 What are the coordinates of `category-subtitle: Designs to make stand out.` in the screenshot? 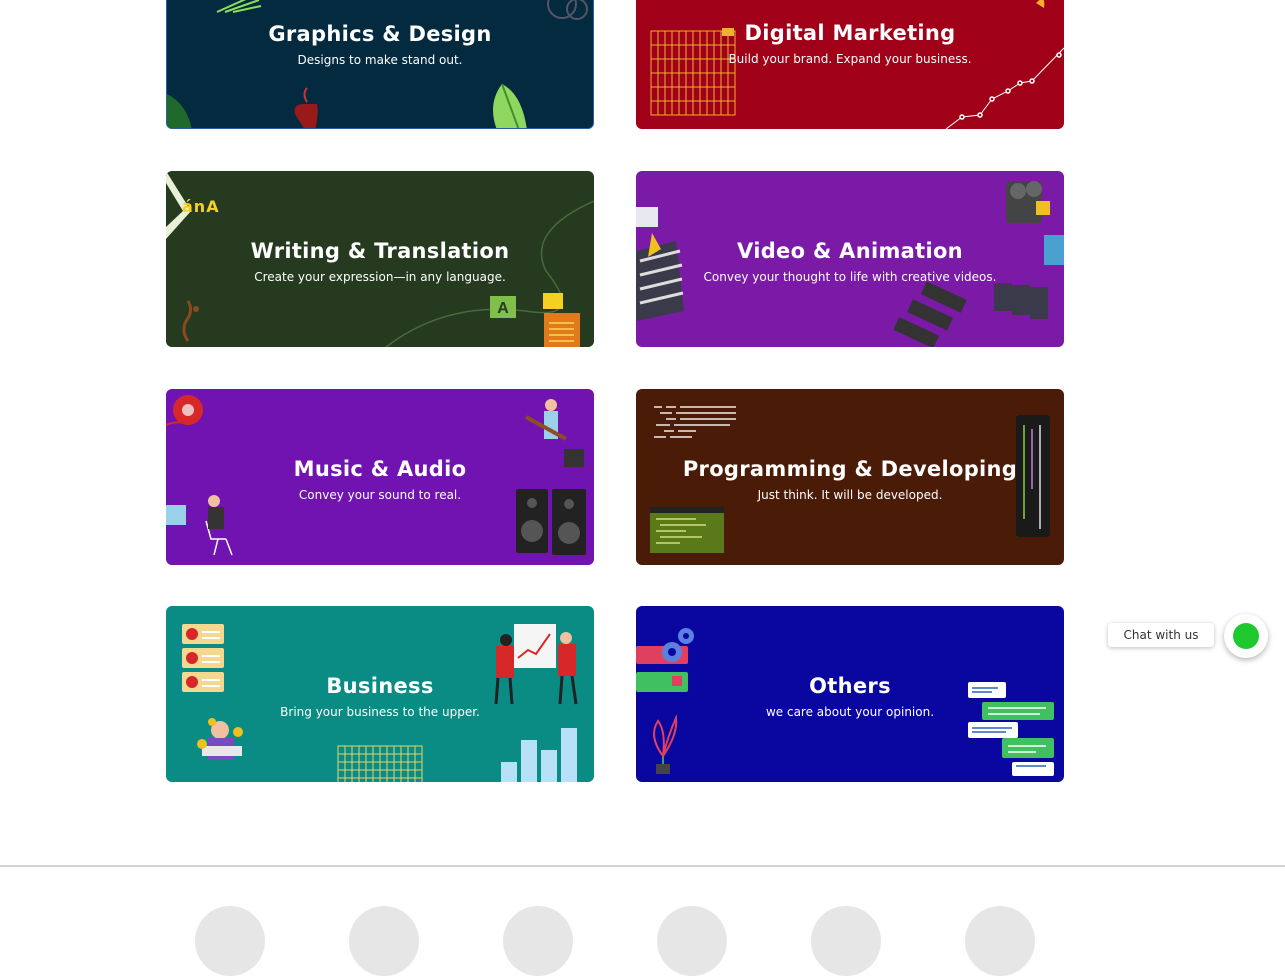 It's located at (380, 60).